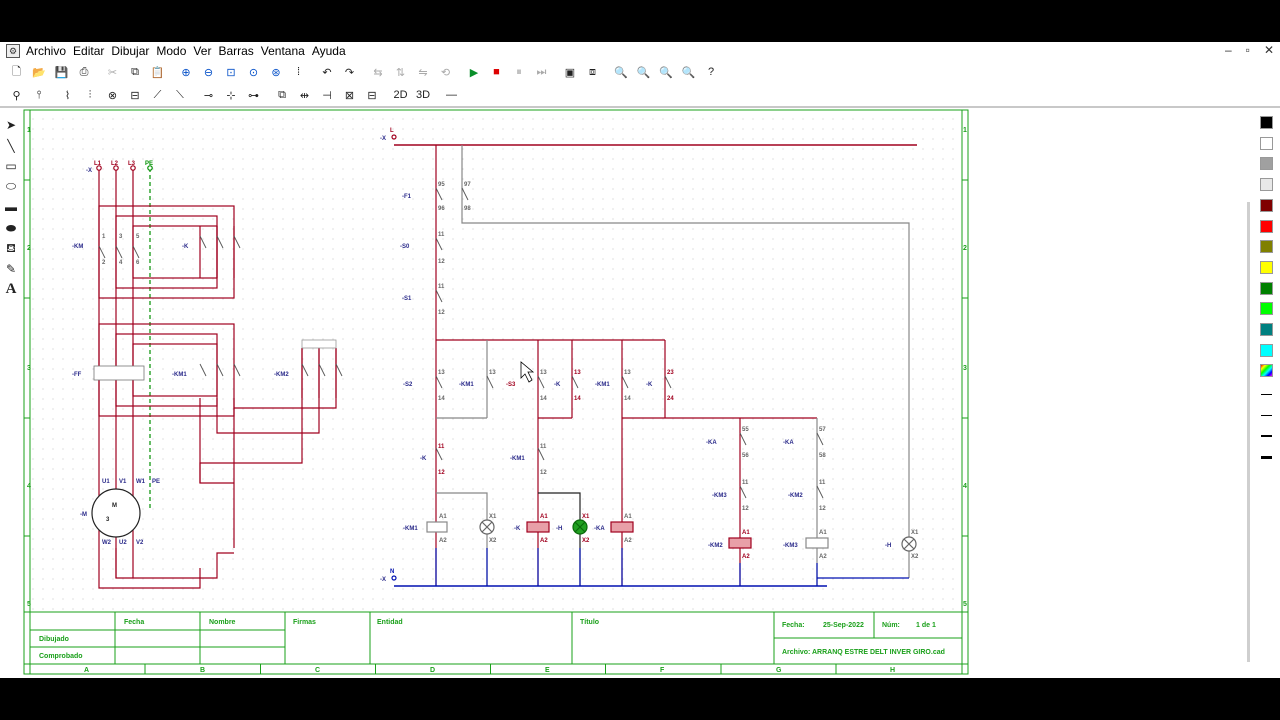 This screenshot has width=1280, height=720. What do you see at coordinates (84, 72) in the screenshot?
I see `print-icon: ⎙` at bounding box center [84, 72].